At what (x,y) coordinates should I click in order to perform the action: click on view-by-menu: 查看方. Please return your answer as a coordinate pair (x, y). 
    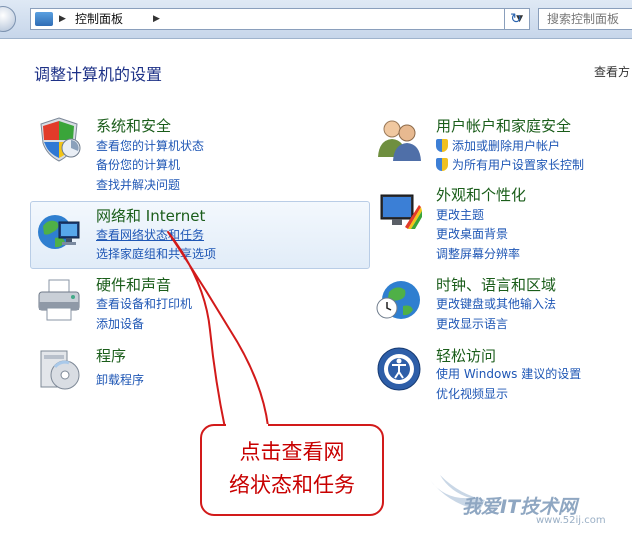
    Looking at the image, I should click on (612, 71).